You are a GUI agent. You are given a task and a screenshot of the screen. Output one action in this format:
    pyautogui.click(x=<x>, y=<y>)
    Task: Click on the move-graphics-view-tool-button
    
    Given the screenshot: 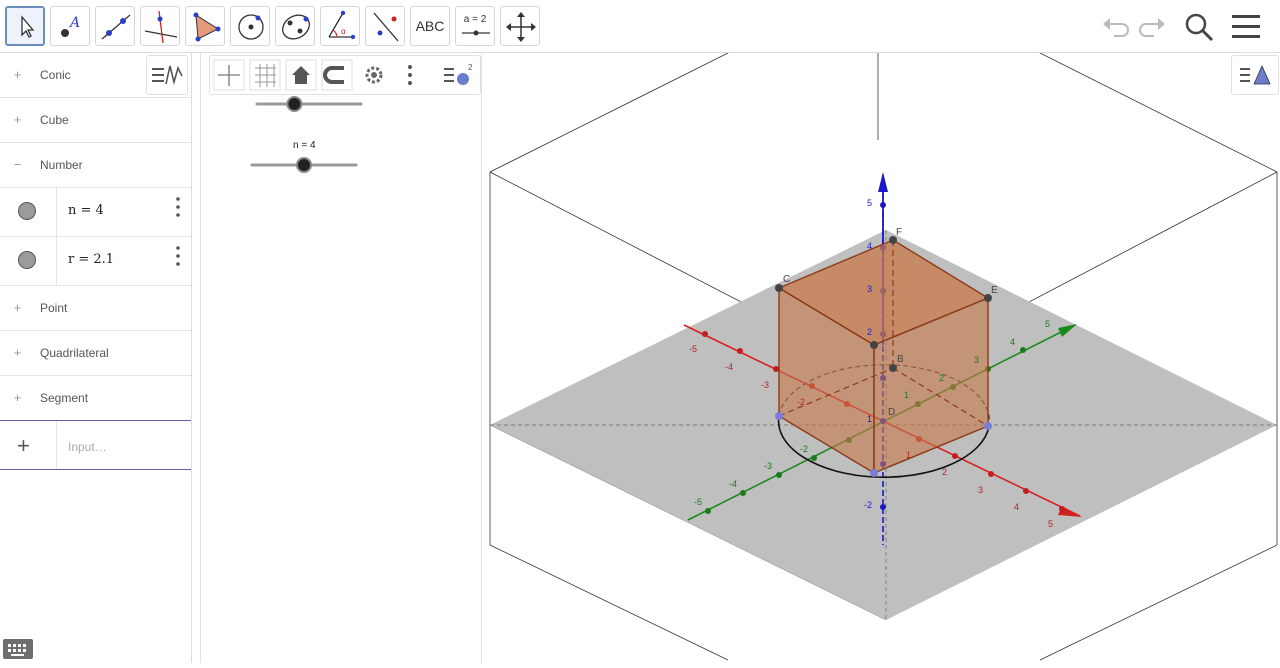 What is the action you would take?
    pyautogui.click(x=520, y=26)
    